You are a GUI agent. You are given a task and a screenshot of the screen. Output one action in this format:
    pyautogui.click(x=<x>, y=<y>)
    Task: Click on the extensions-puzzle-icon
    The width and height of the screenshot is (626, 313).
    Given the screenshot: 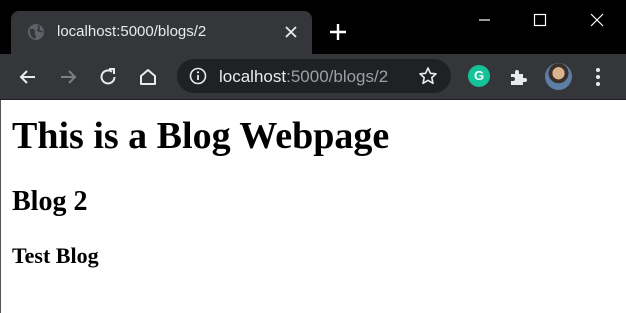 What is the action you would take?
    pyautogui.click(x=518, y=77)
    